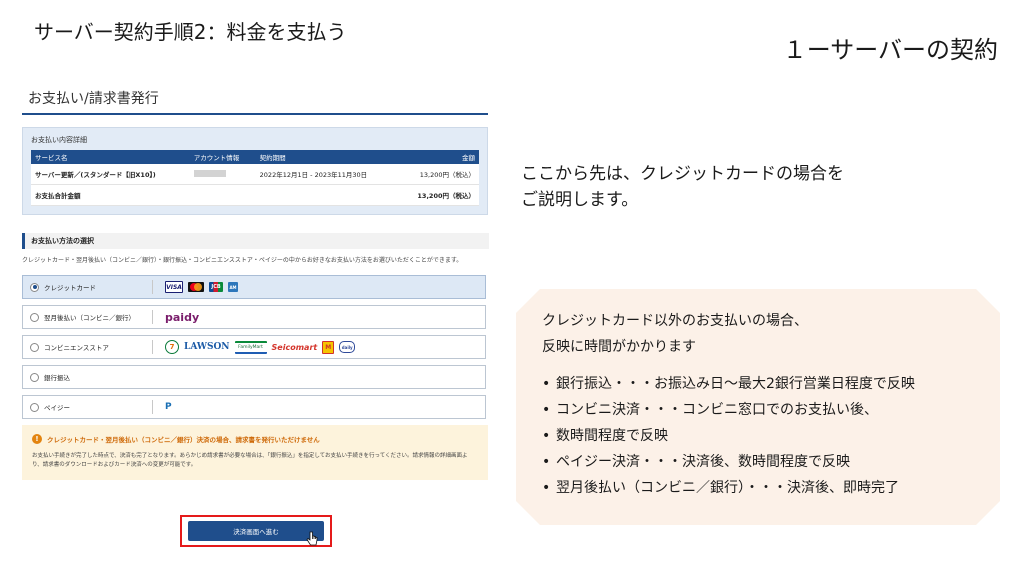 This screenshot has width=1024, height=576. What do you see at coordinates (37, 439) in the screenshot?
I see `warning-icon: !` at bounding box center [37, 439].